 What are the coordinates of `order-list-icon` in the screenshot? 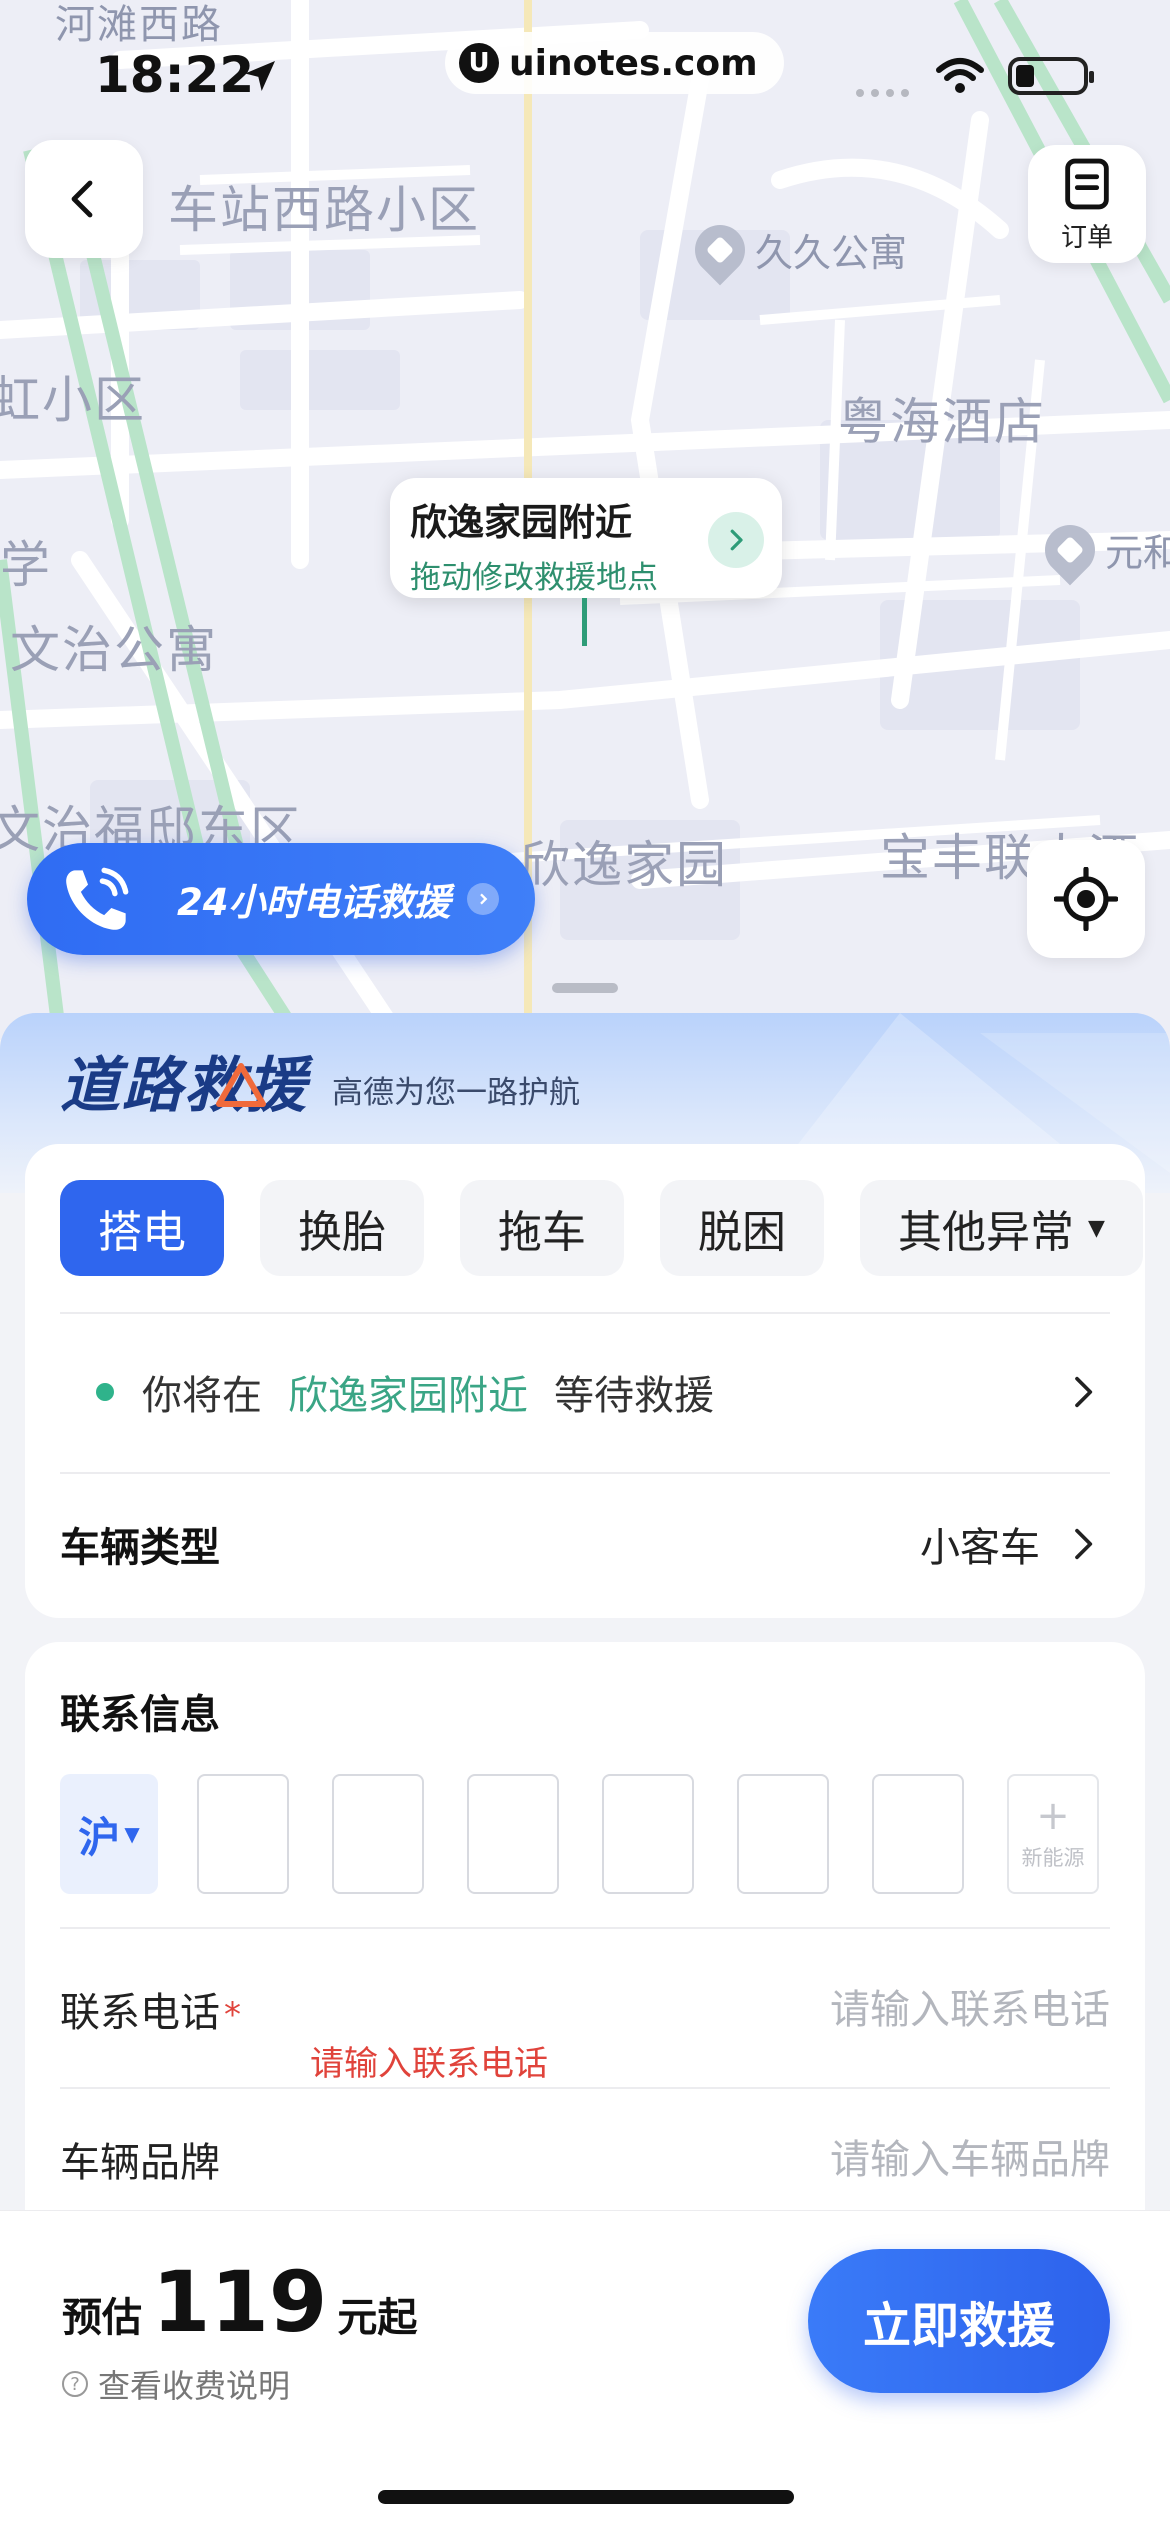 It's located at (1087, 183).